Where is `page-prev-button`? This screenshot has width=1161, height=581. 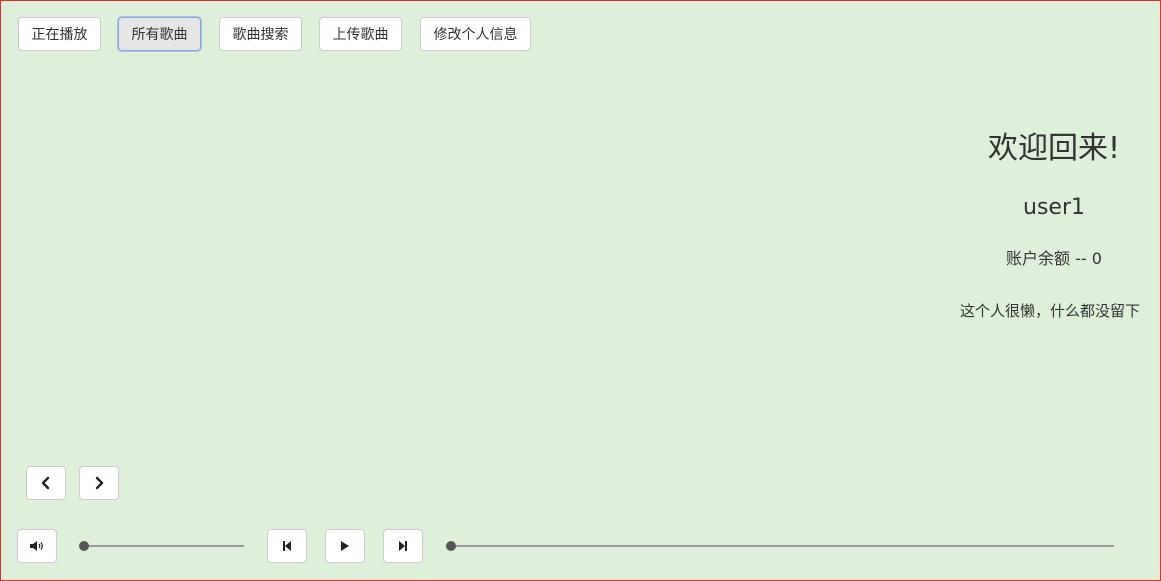
page-prev-button is located at coordinates (46, 483).